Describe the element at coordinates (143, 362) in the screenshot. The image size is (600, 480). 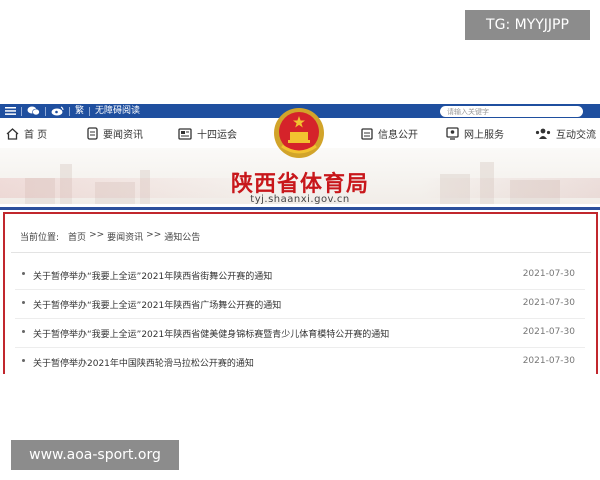
I see `notice-title-link: 关于暂停举办2021年中国陕西轮滑马拉松公开赛的通知` at that location.